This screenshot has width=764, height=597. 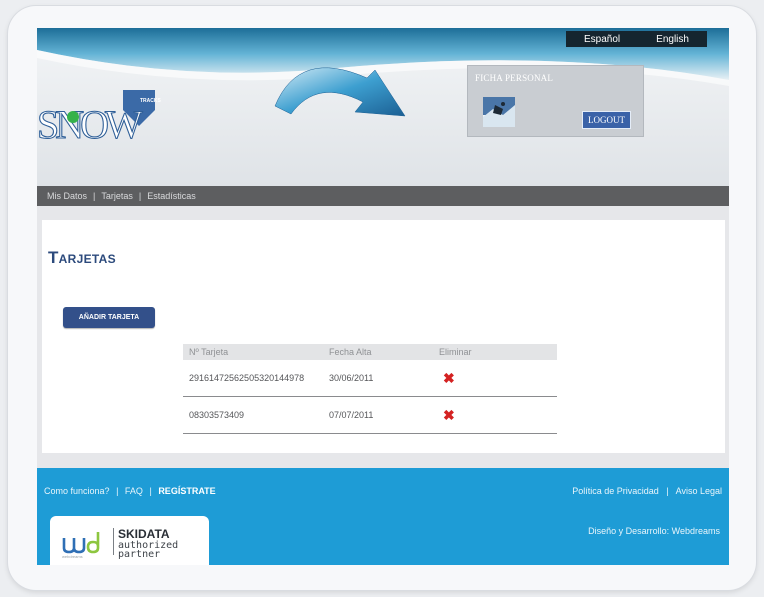 I want to click on logout-button: LOGOUT, so click(x=606, y=120).